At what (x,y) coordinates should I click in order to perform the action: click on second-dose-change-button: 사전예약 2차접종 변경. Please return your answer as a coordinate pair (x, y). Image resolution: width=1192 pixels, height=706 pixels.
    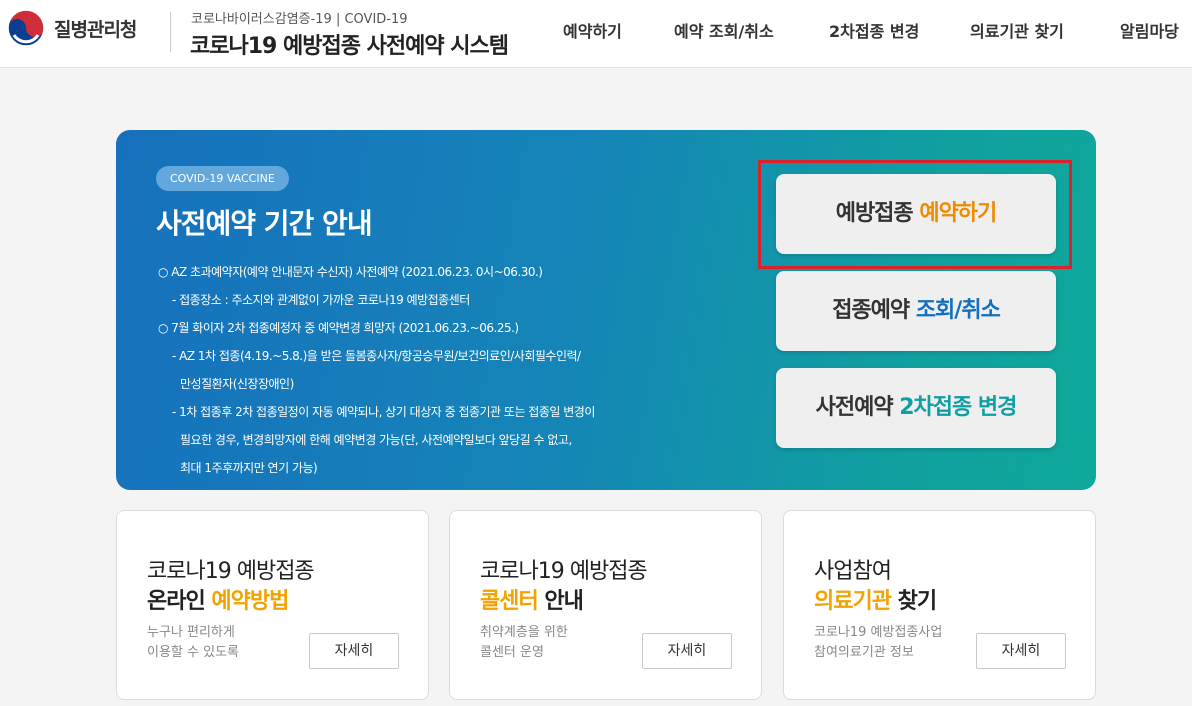
    Looking at the image, I should click on (916, 408).